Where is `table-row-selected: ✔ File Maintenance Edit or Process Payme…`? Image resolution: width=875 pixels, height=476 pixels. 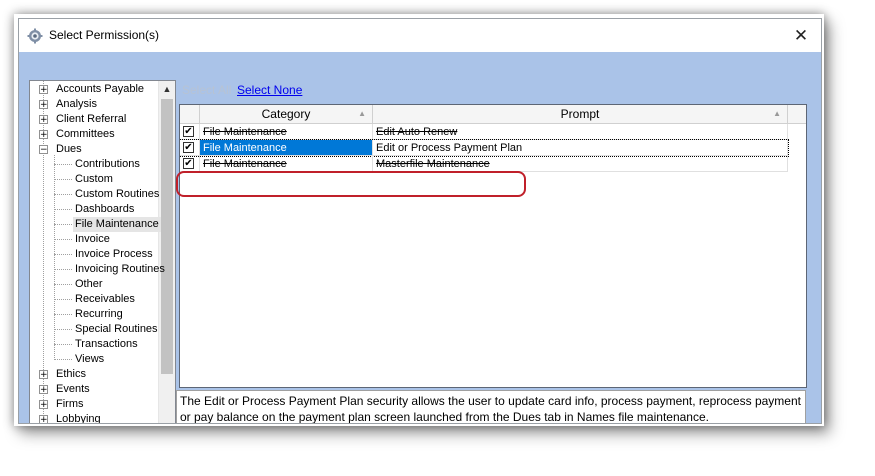
table-row-selected: ✔ File Maintenance Edit or Process Payme… is located at coordinates (484, 148).